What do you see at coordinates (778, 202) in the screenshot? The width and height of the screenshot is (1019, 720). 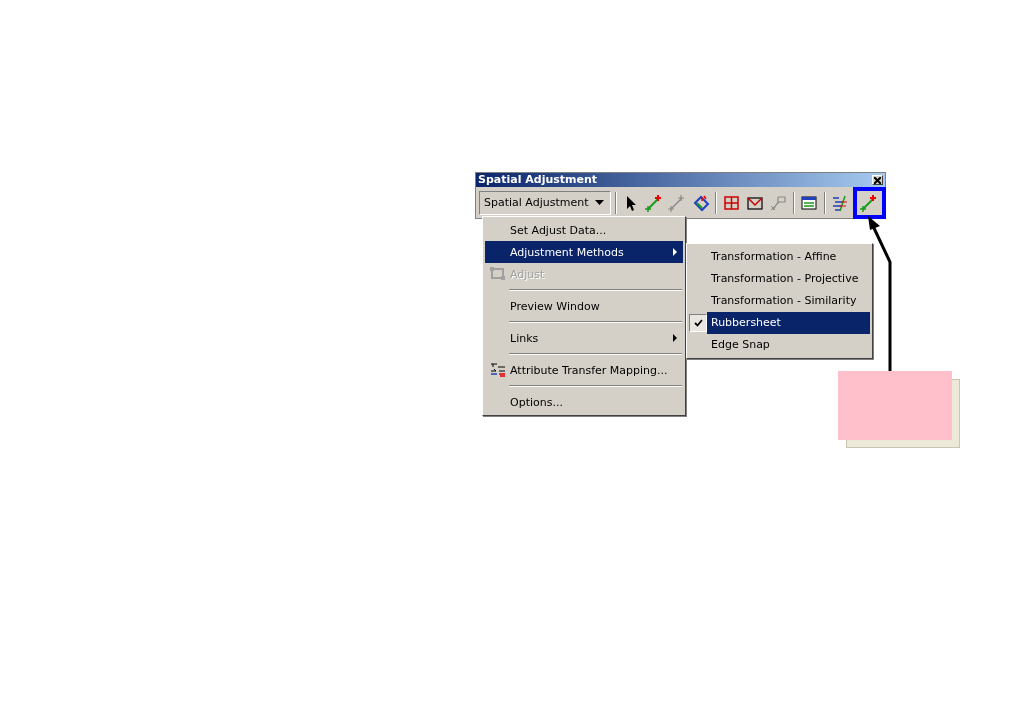 I see `flag-icon` at bounding box center [778, 202].